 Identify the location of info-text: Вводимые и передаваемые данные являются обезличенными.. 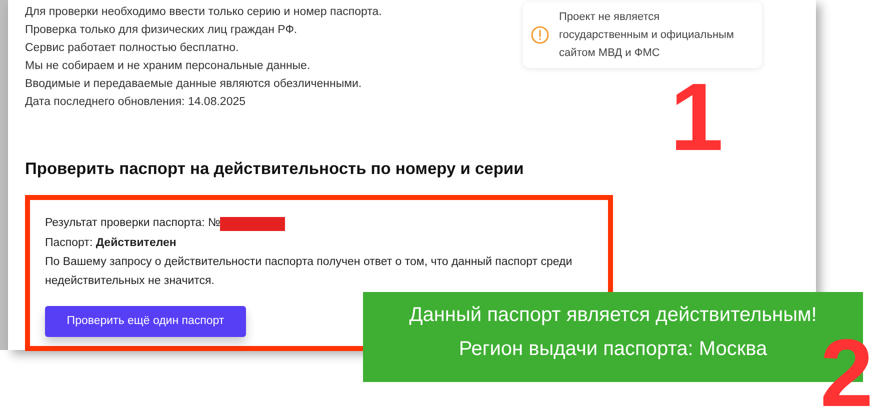
(193, 84).